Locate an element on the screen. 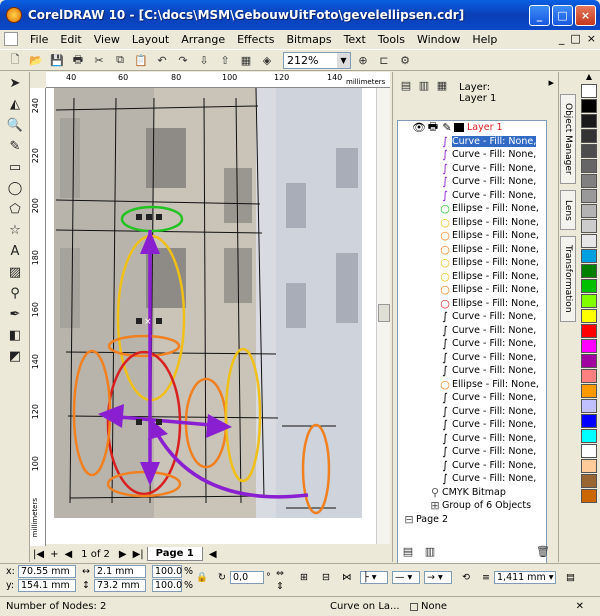 The height and width of the screenshot is (616, 600). pencil-icon: ✎ is located at coordinates (447, 127).